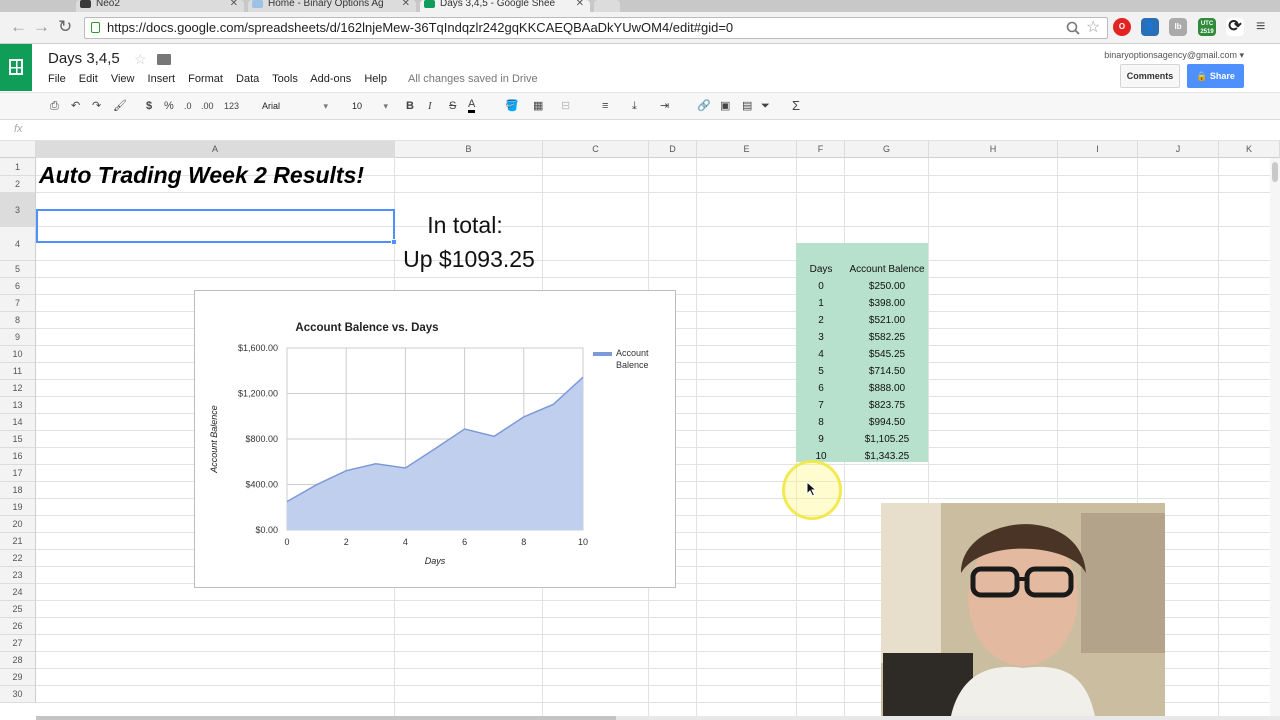 This screenshot has width=1280, height=720. Describe the element at coordinates (673, 149) in the screenshot. I see `column-header: D` at that location.